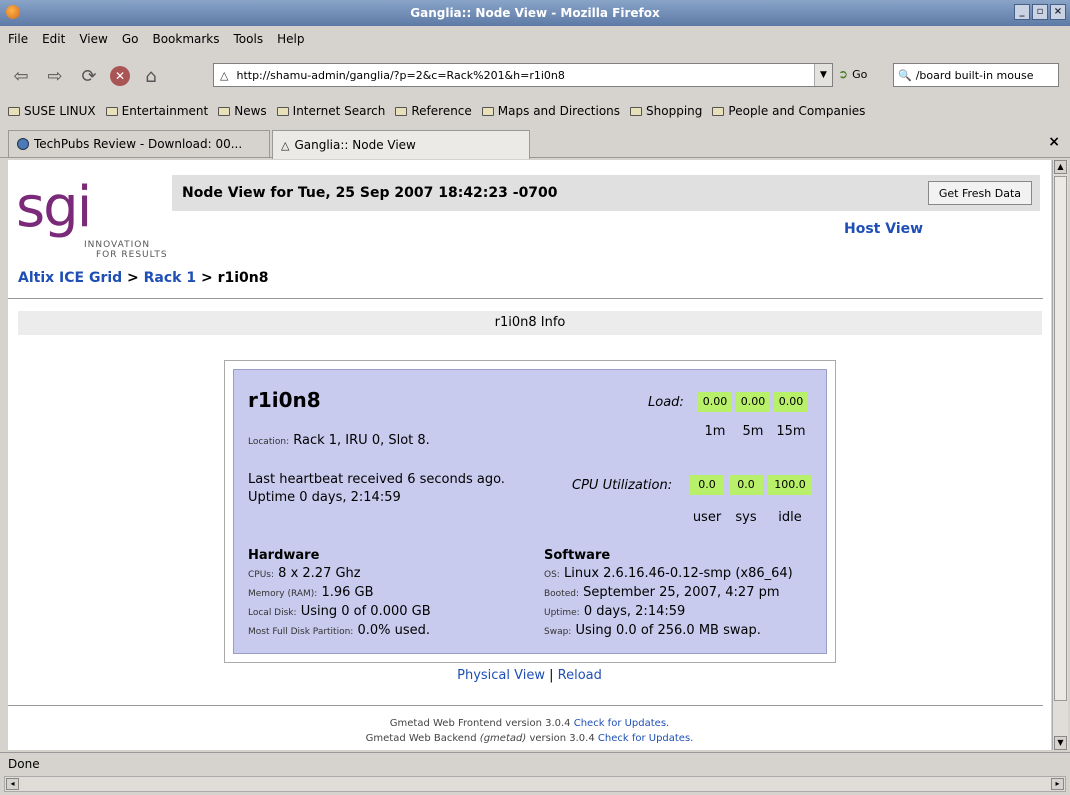 The image size is (1070, 795). I want to click on backend-check-updates-link: Check for Updates., so click(645, 738).